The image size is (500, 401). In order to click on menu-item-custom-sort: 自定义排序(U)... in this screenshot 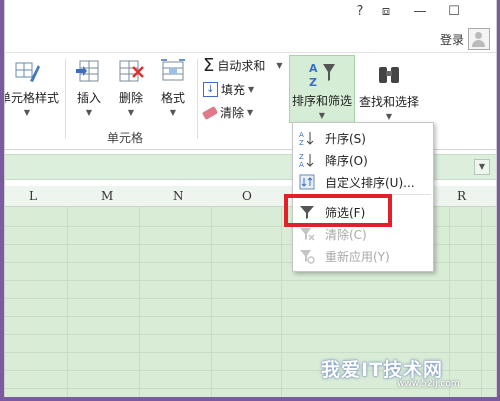, I will do `click(363, 182)`.